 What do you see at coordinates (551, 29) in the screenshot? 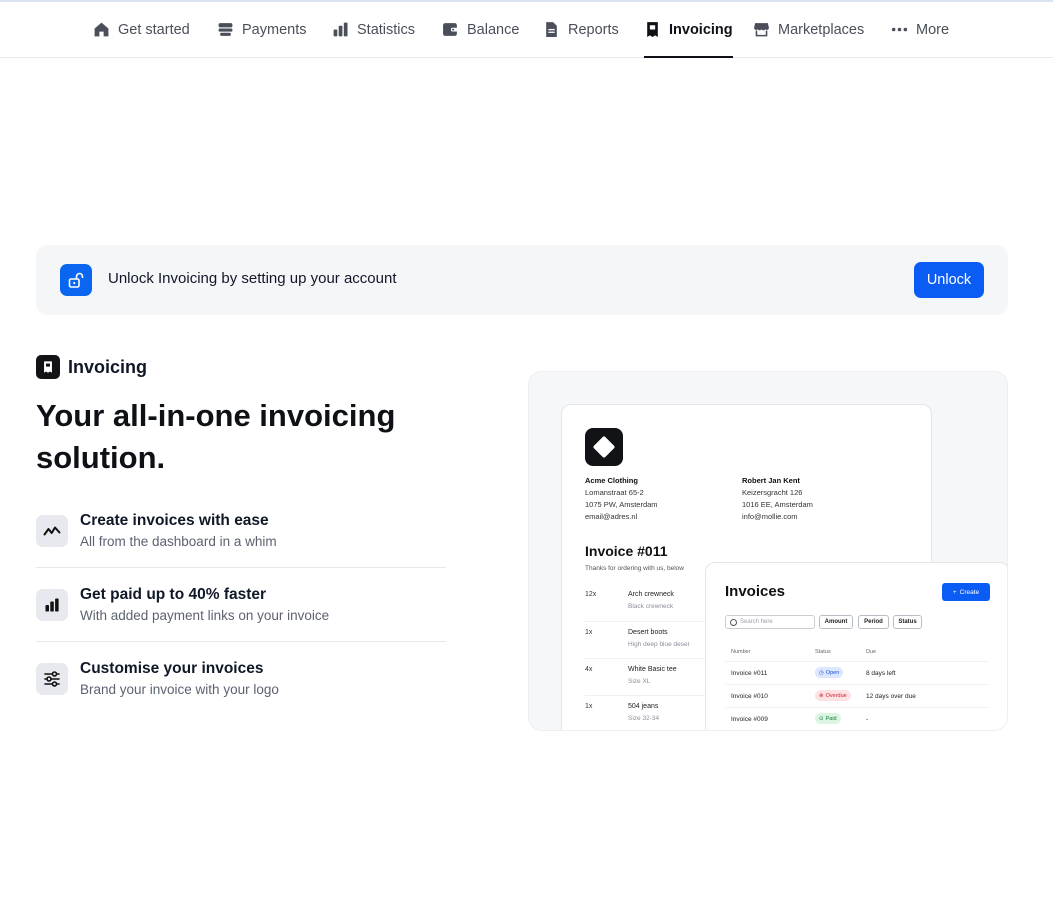
I see `document-icon` at bounding box center [551, 29].